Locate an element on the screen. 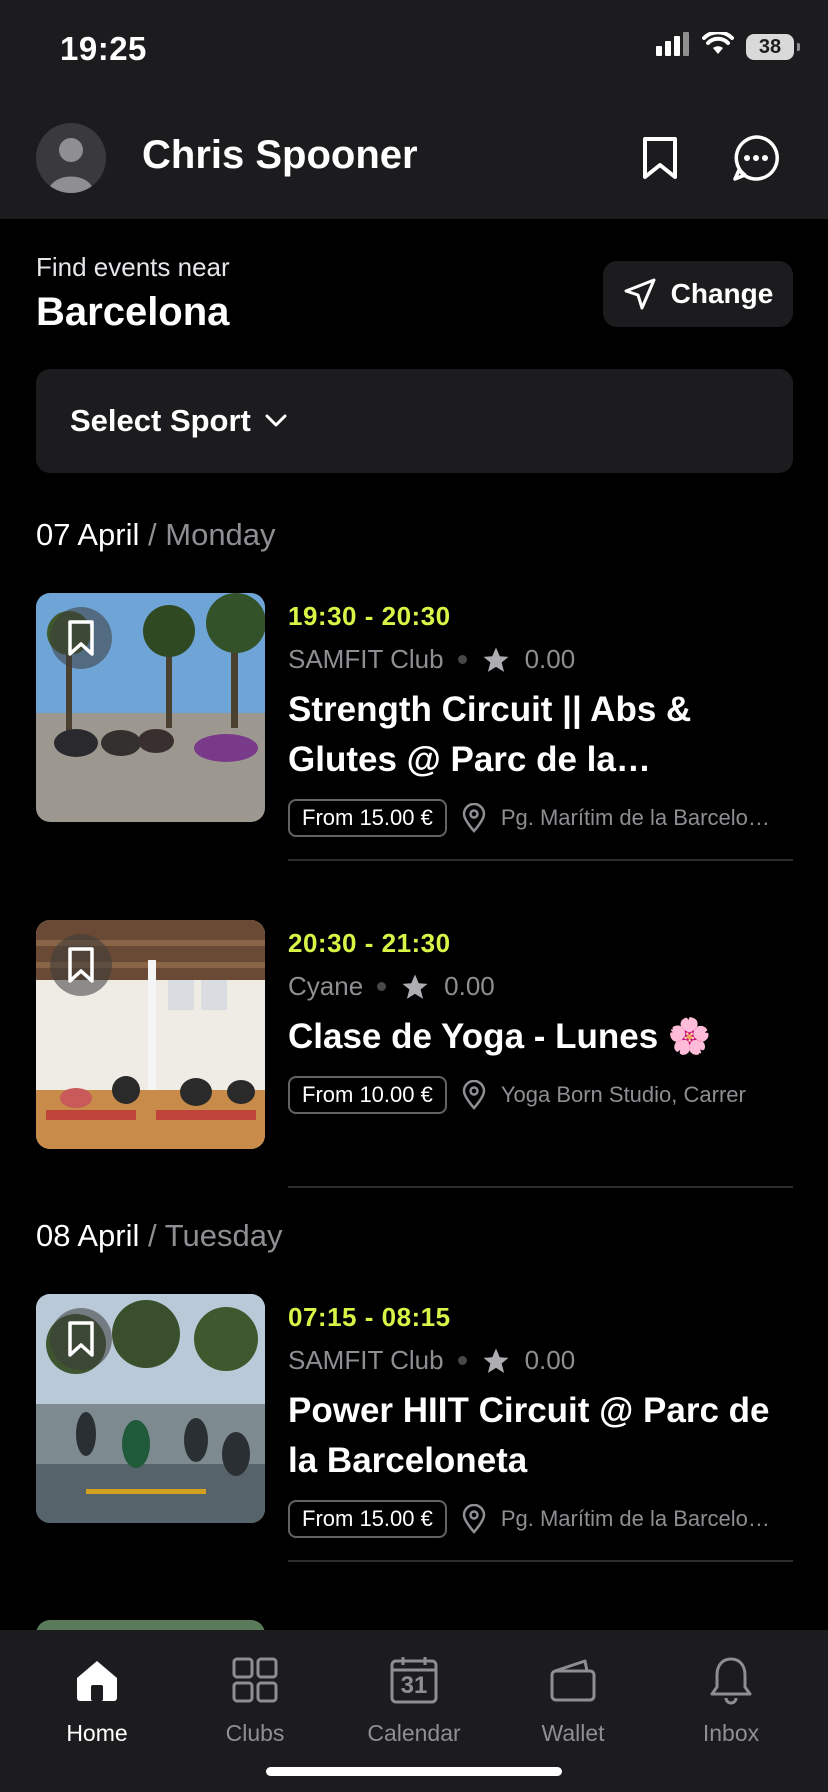 The height and width of the screenshot is (1792, 828). change-label: Change is located at coordinates (722, 293).